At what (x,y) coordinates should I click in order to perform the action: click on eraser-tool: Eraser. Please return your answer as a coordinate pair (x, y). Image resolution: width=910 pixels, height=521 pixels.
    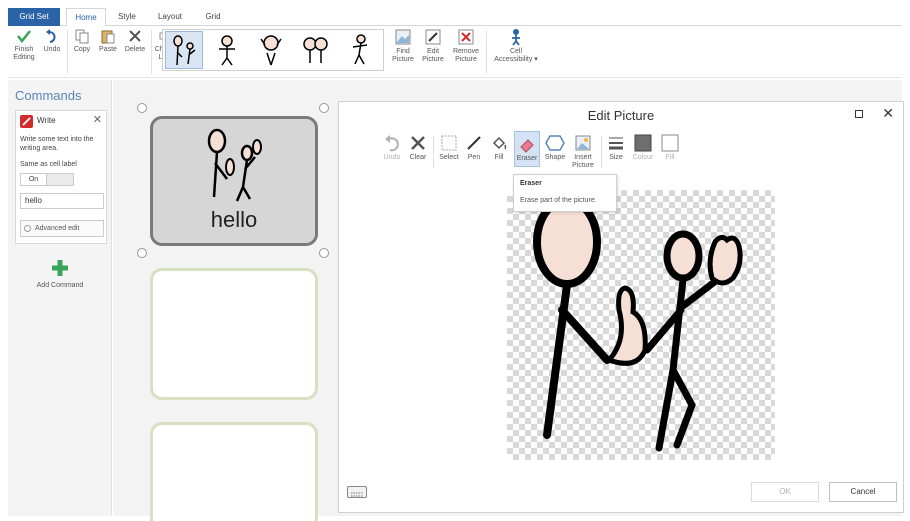
    Looking at the image, I should click on (527, 149).